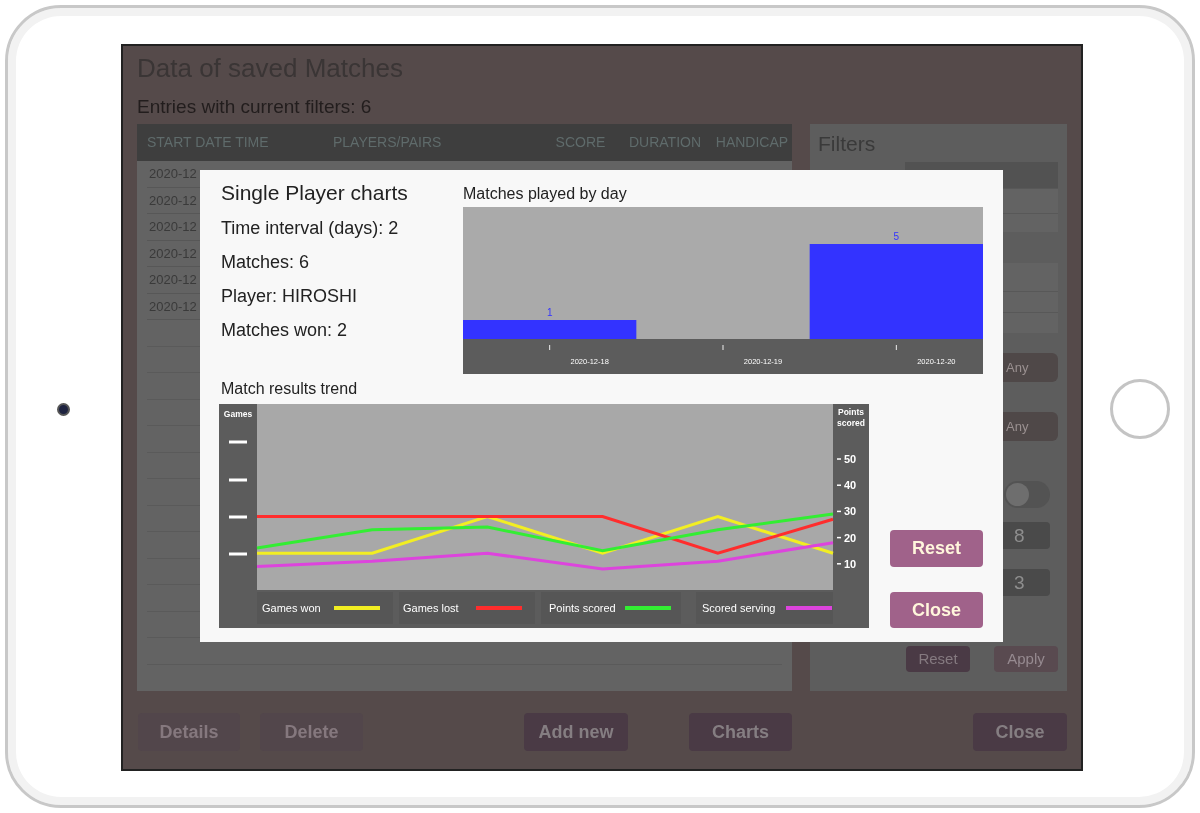 This screenshot has height=813, width=1200. Describe the element at coordinates (314, 193) in the screenshot. I see `dialog-title: Single Player charts` at that location.